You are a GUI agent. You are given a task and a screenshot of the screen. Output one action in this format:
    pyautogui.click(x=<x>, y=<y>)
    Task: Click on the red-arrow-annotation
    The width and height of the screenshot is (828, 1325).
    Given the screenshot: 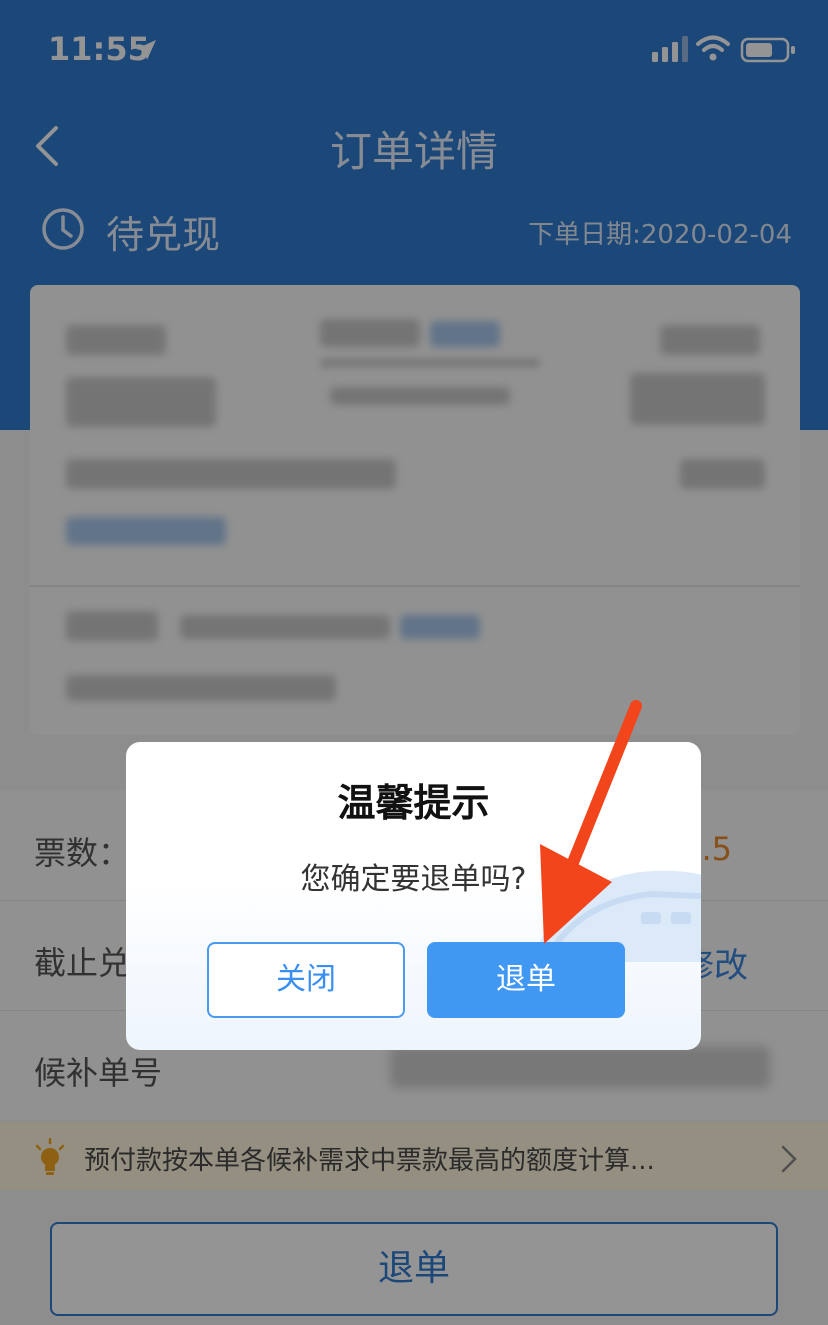 What is the action you would take?
    pyautogui.click(x=591, y=822)
    